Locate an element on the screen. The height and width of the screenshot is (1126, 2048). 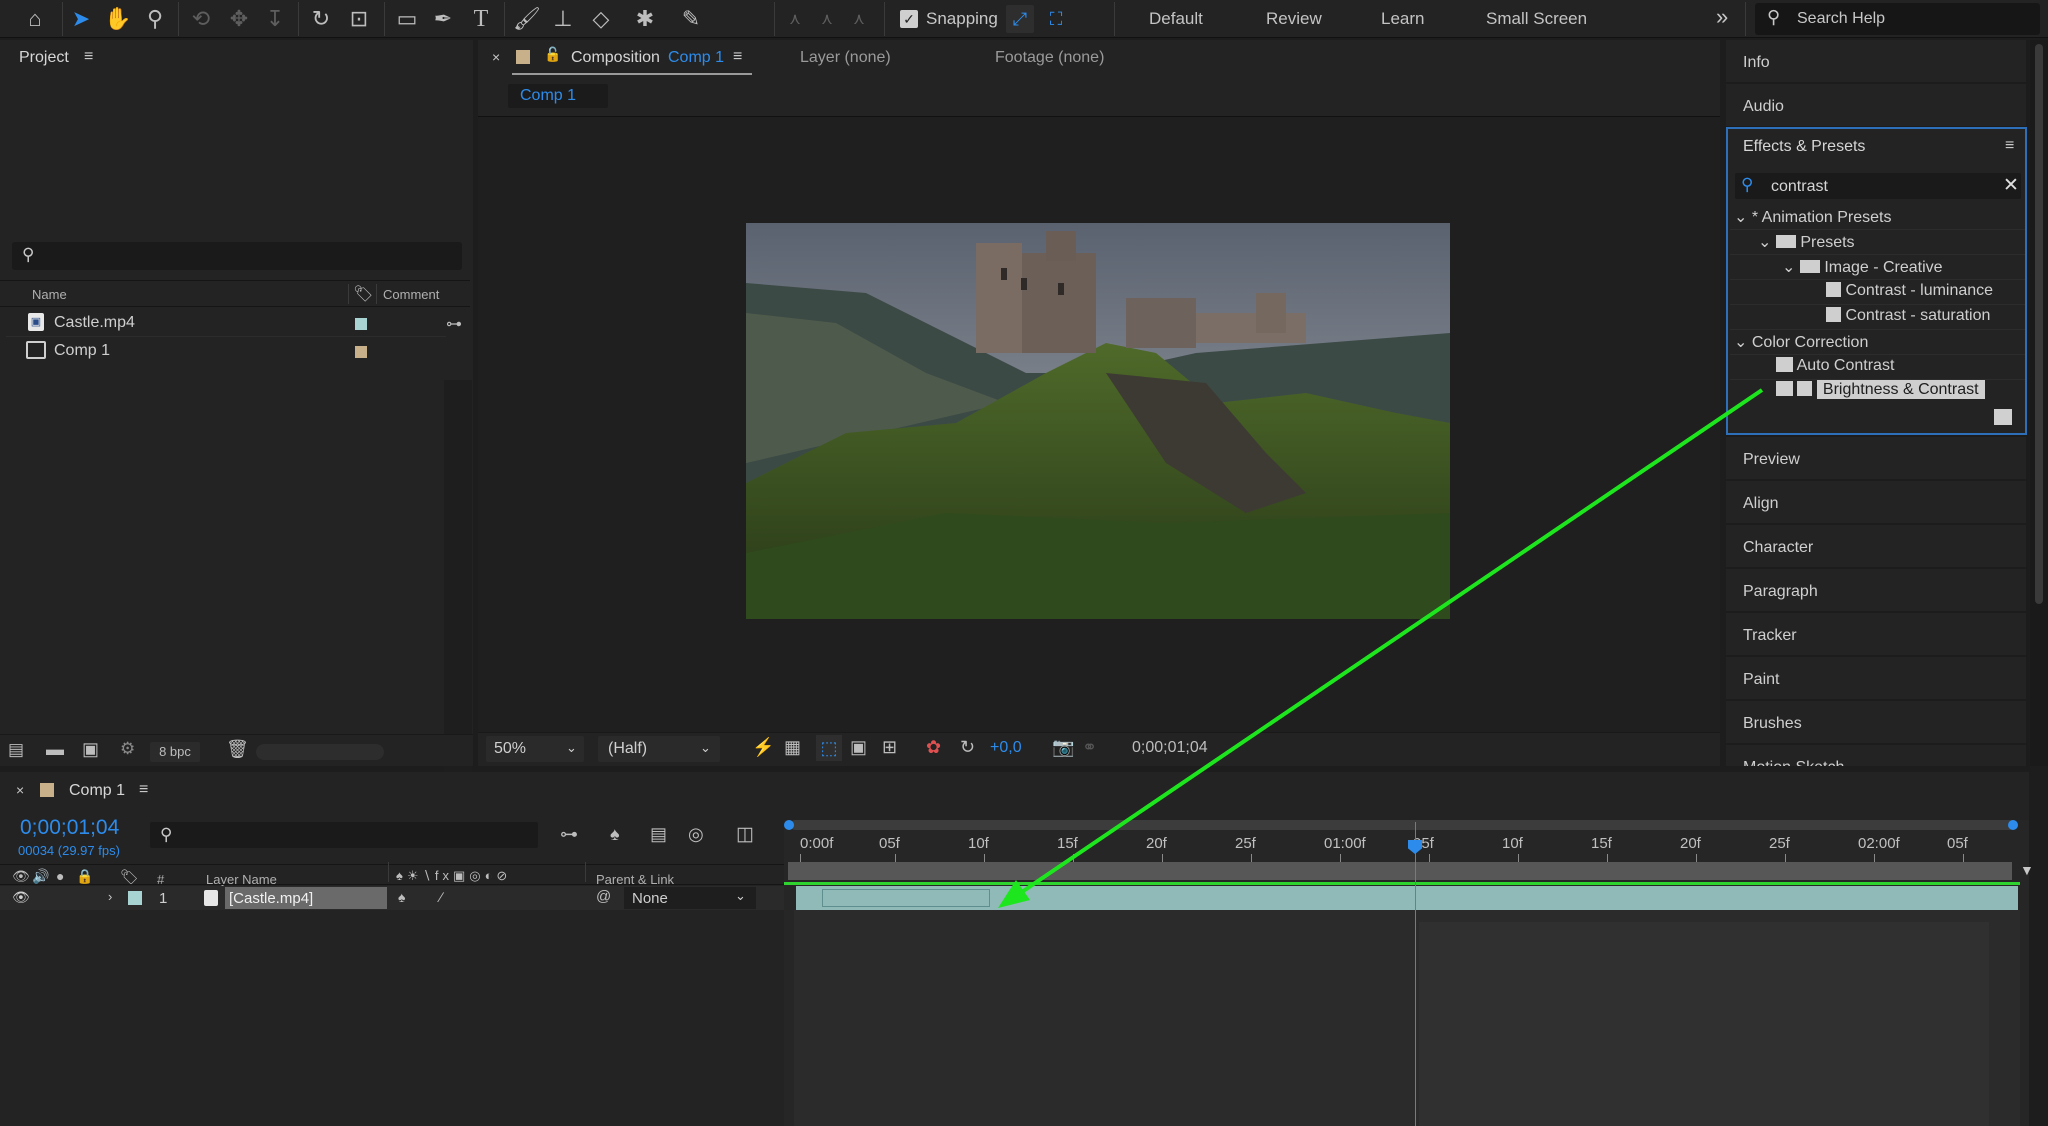
tree-brightness-contrast: Brightness & Contrast is located at coordinates (1880, 389).